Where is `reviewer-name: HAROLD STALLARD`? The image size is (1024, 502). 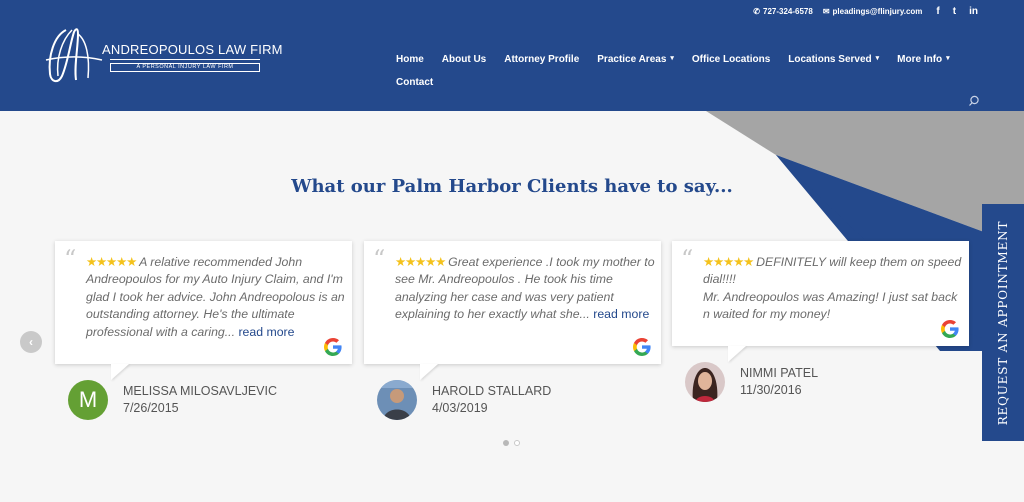 reviewer-name: HAROLD STALLARD is located at coordinates (492, 391).